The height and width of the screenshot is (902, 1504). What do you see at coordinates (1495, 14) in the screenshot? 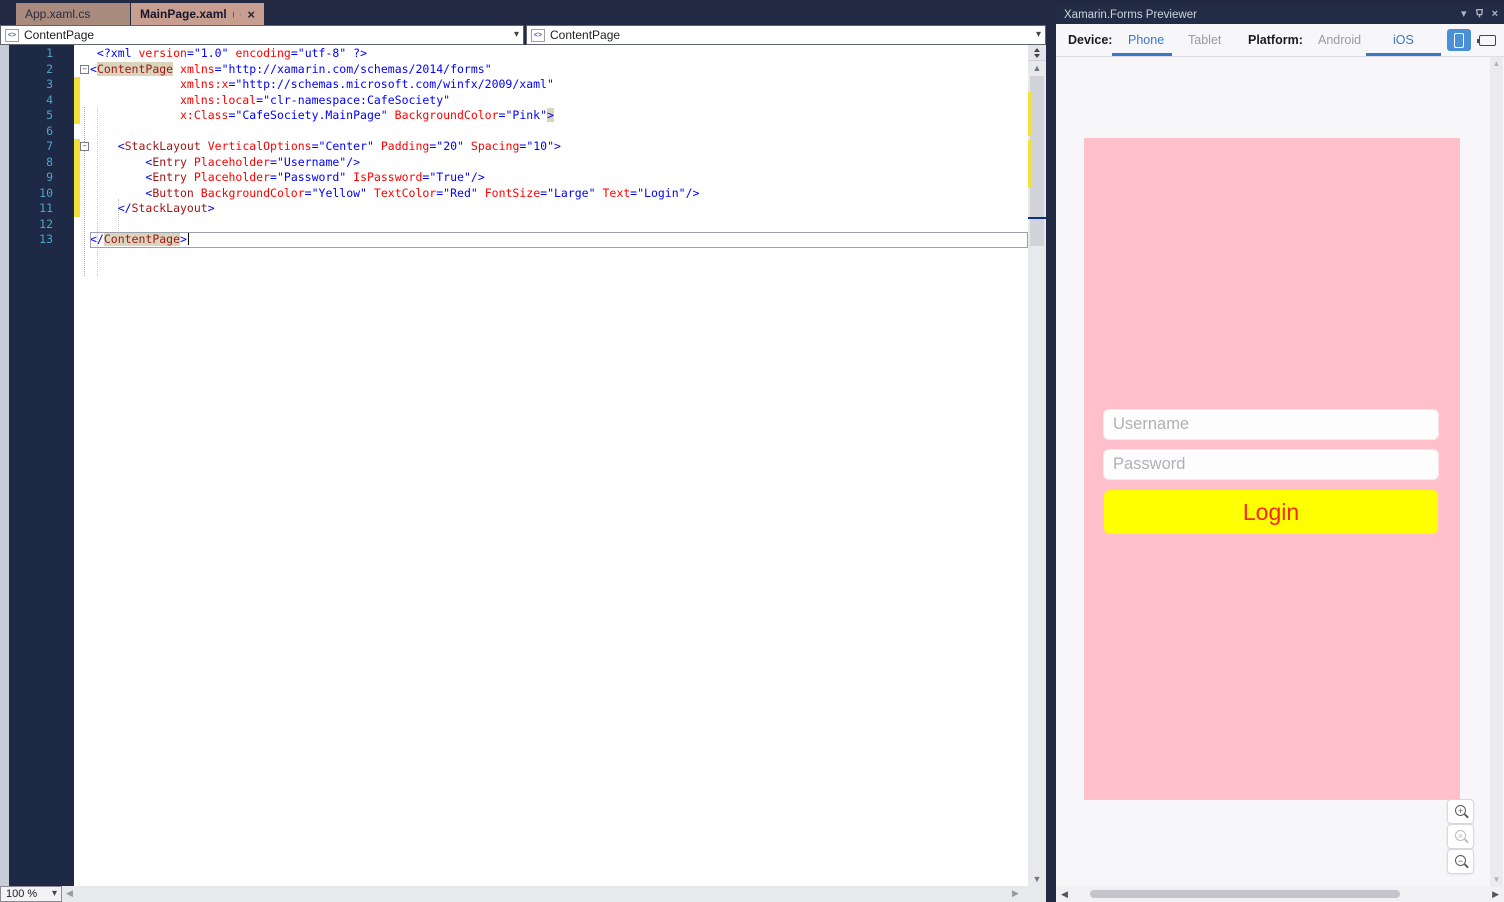
I see `window-close-icon: ×` at bounding box center [1495, 14].